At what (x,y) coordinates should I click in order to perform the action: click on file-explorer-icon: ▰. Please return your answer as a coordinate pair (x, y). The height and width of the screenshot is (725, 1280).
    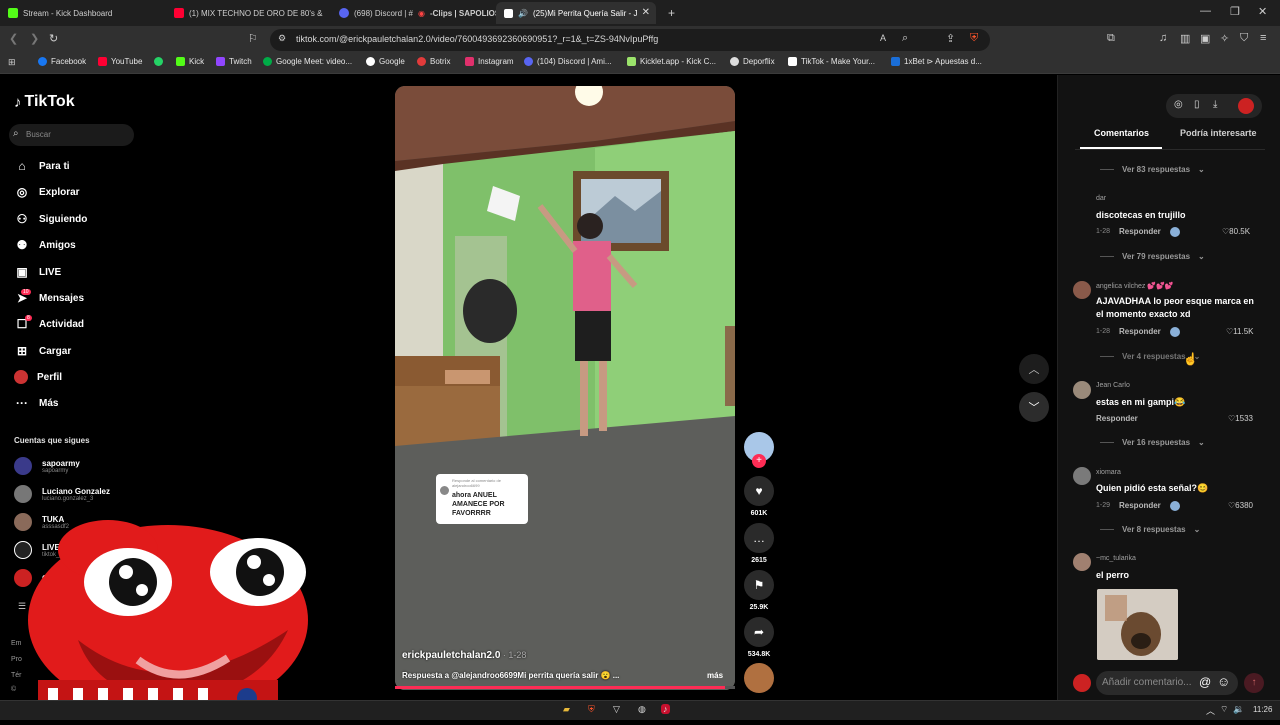
    Looking at the image, I should click on (566, 709).